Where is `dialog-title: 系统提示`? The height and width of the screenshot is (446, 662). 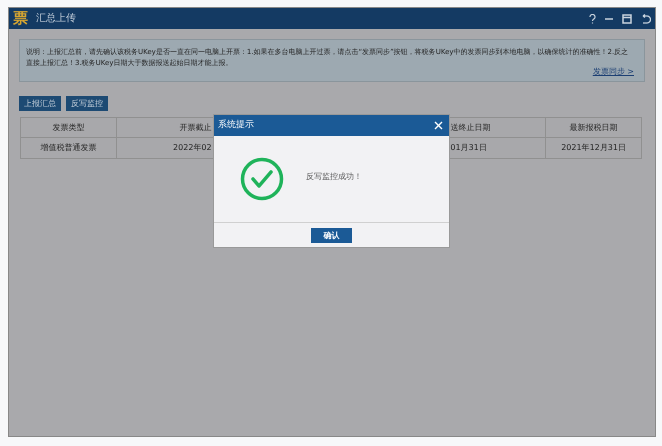 dialog-title: 系统提示 is located at coordinates (236, 125).